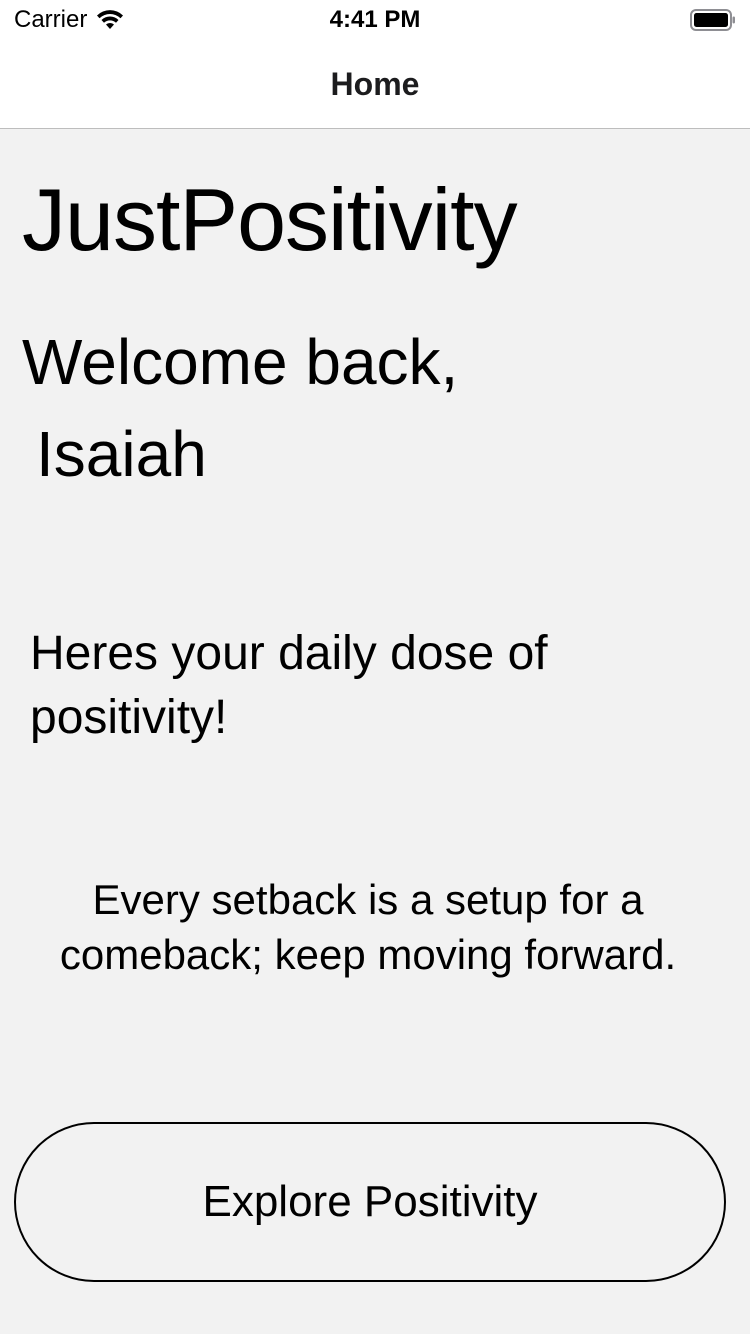 The width and height of the screenshot is (750, 1334). What do you see at coordinates (121, 454) in the screenshot?
I see `user-name: Isaiah` at bounding box center [121, 454].